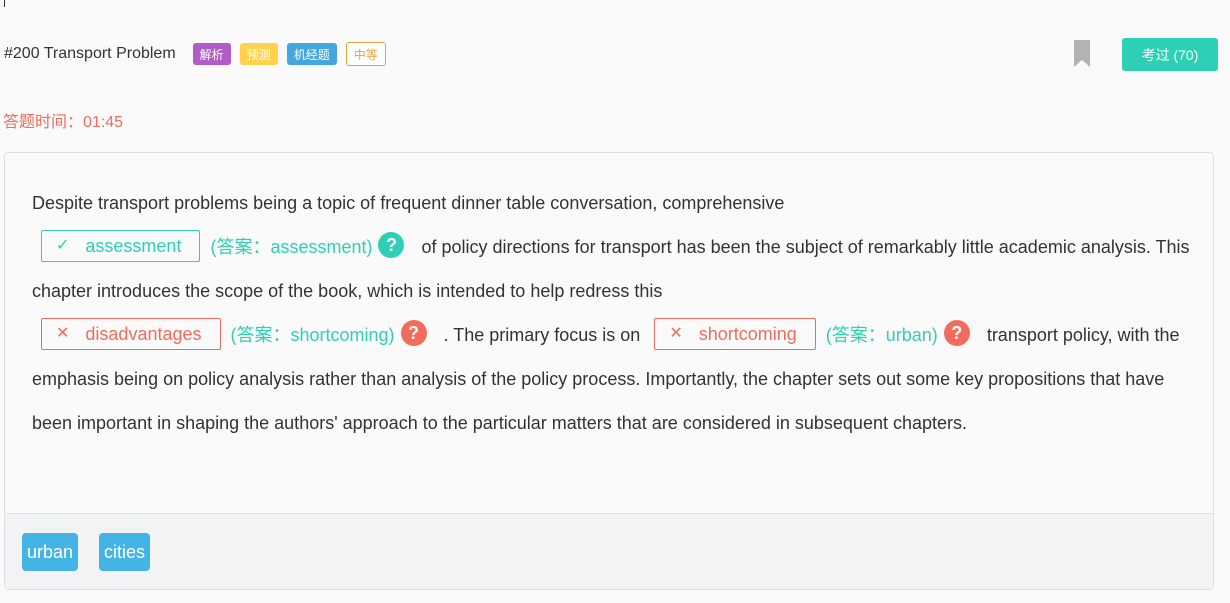 This screenshot has height=603, width=1230. I want to click on answer-blank-2: ✕ disadvantages, so click(131, 334).